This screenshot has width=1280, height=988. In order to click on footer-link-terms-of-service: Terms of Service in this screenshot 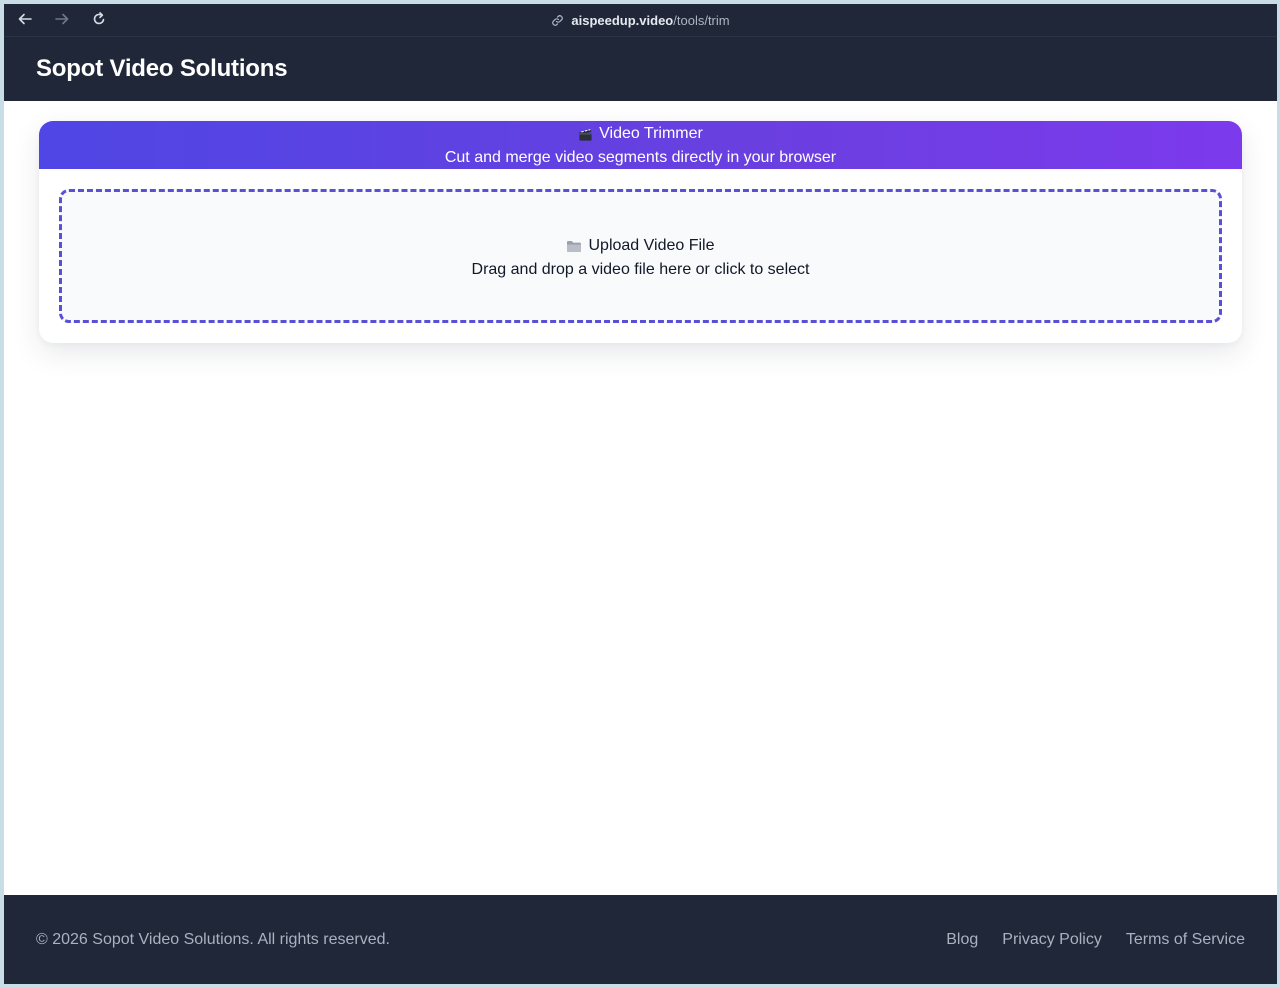, I will do `click(1185, 940)`.